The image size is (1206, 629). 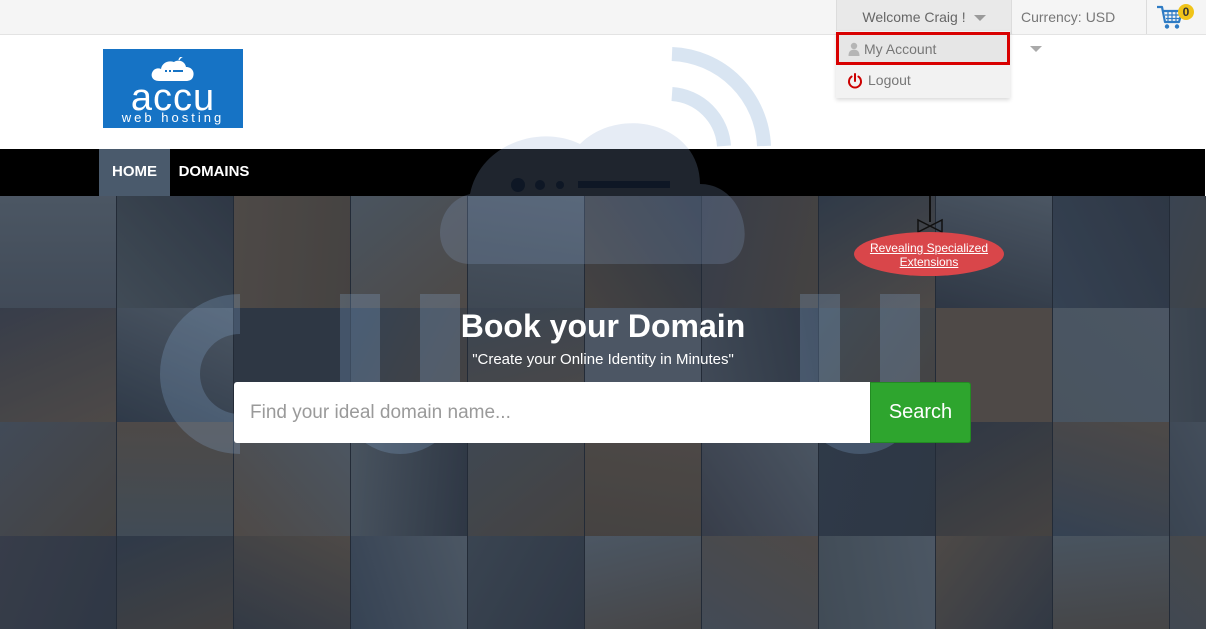 What do you see at coordinates (134, 172) in the screenshot?
I see `nav-home: HOME` at bounding box center [134, 172].